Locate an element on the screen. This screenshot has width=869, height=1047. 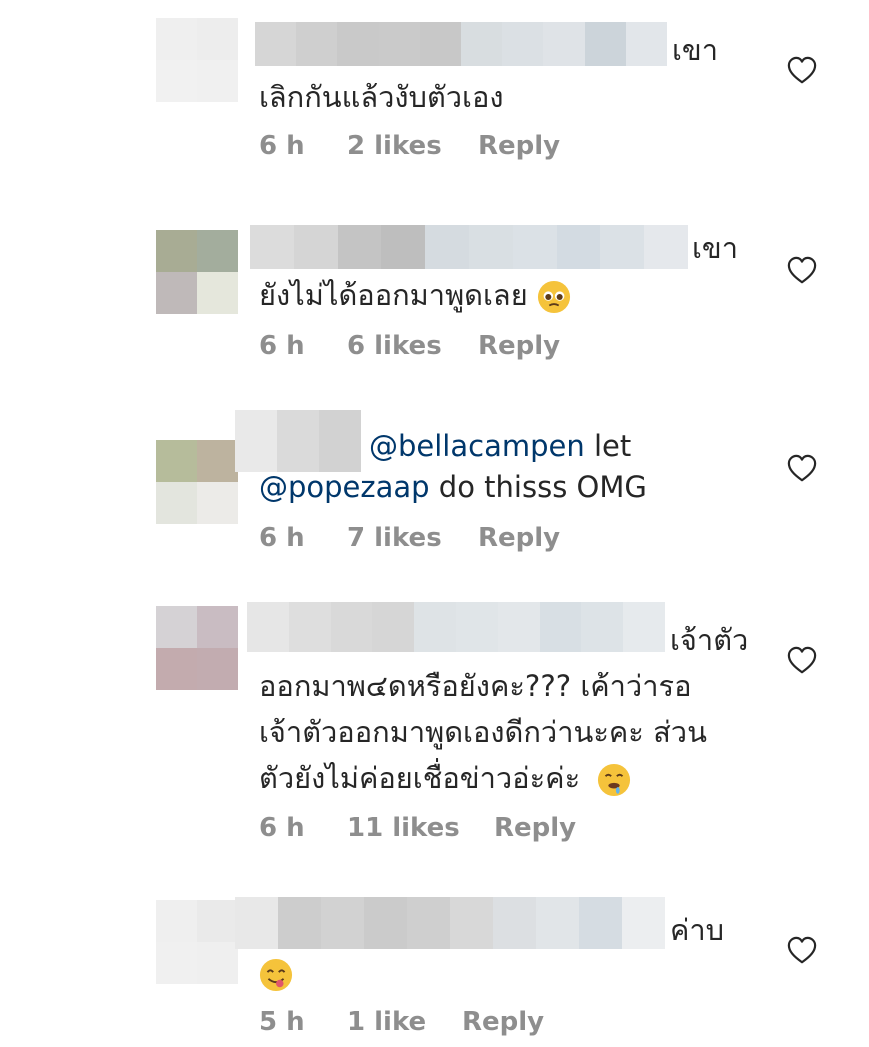
drooling-face-icon is located at coordinates (614, 780).